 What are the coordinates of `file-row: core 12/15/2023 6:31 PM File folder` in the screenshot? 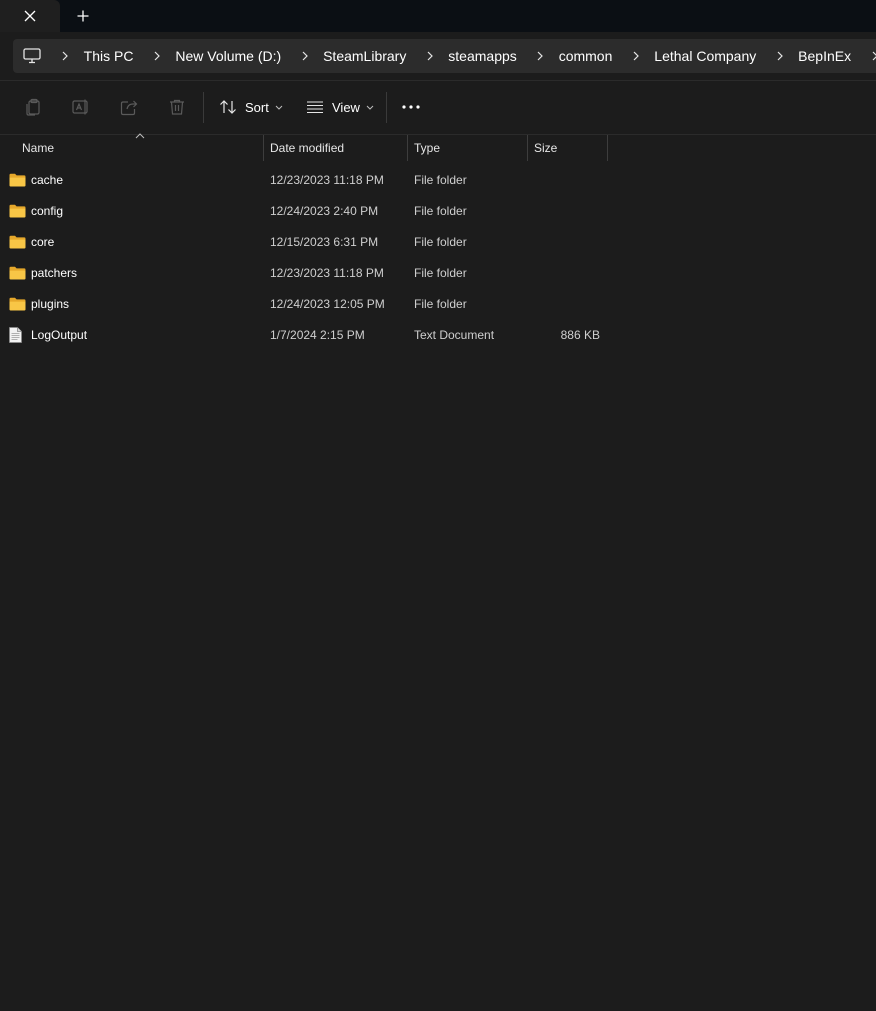 It's located at (438, 241).